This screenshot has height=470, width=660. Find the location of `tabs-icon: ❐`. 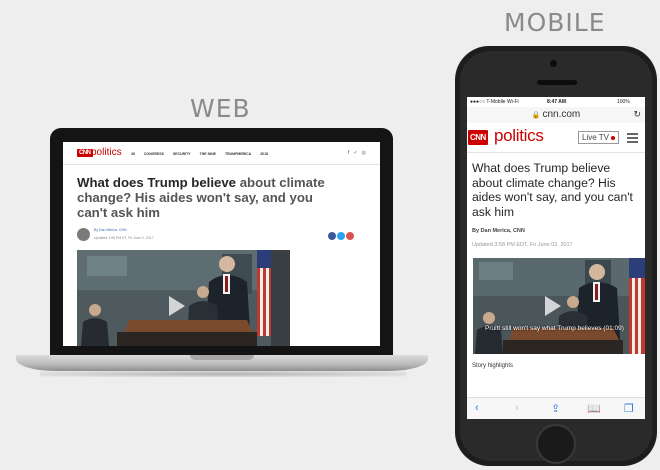

tabs-icon: ❐ is located at coordinates (629, 408).